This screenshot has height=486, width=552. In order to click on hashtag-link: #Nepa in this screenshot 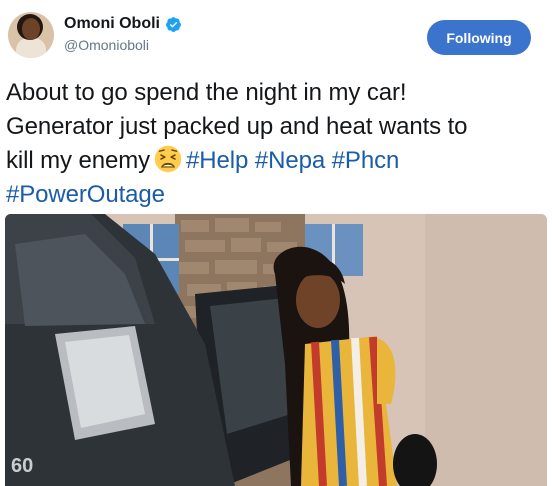, I will do `click(290, 160)`.